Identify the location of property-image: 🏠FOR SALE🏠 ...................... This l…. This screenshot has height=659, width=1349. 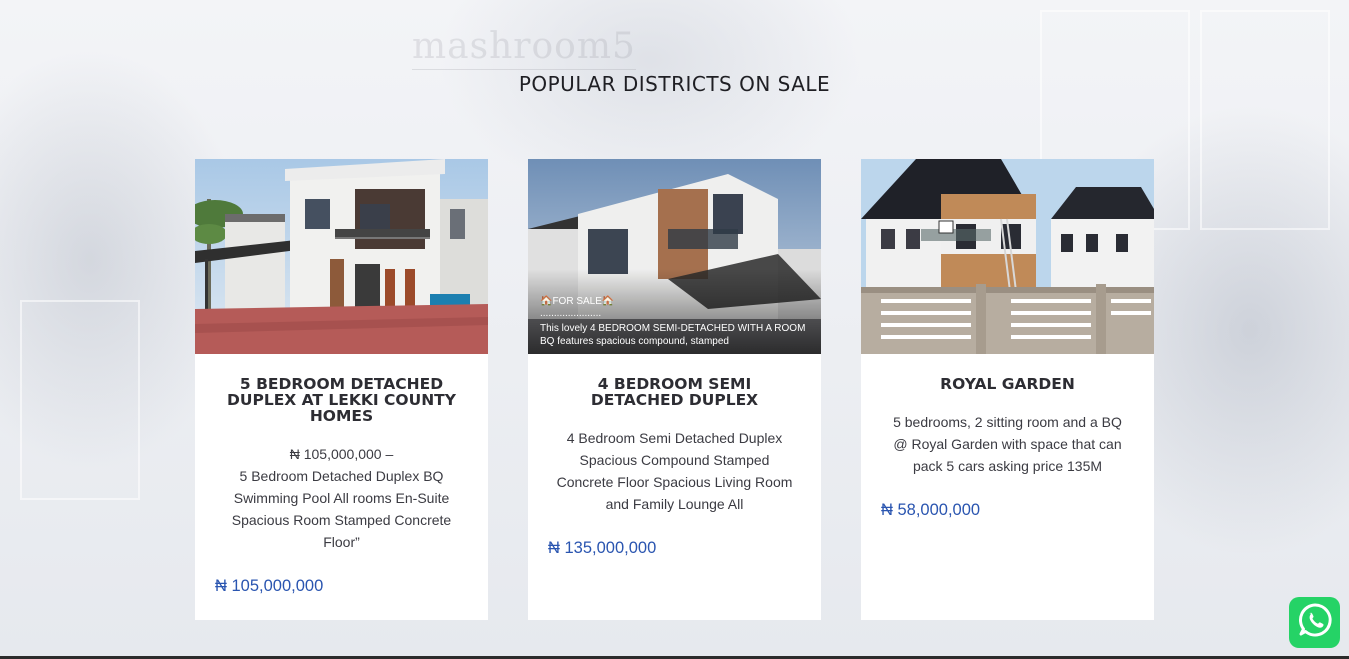
(674, 256).